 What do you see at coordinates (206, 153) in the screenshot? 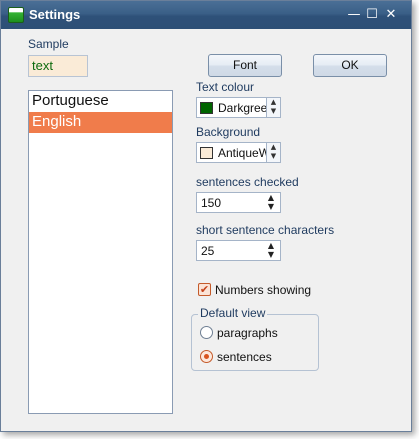
I see `background-swatch` at bounding box center [206, 153].